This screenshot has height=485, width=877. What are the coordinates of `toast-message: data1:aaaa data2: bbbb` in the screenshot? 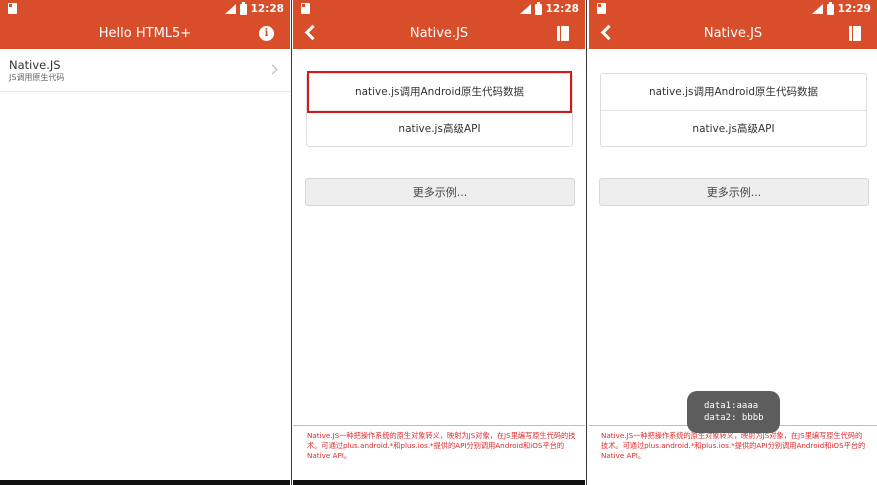 It's located at (733, 412).